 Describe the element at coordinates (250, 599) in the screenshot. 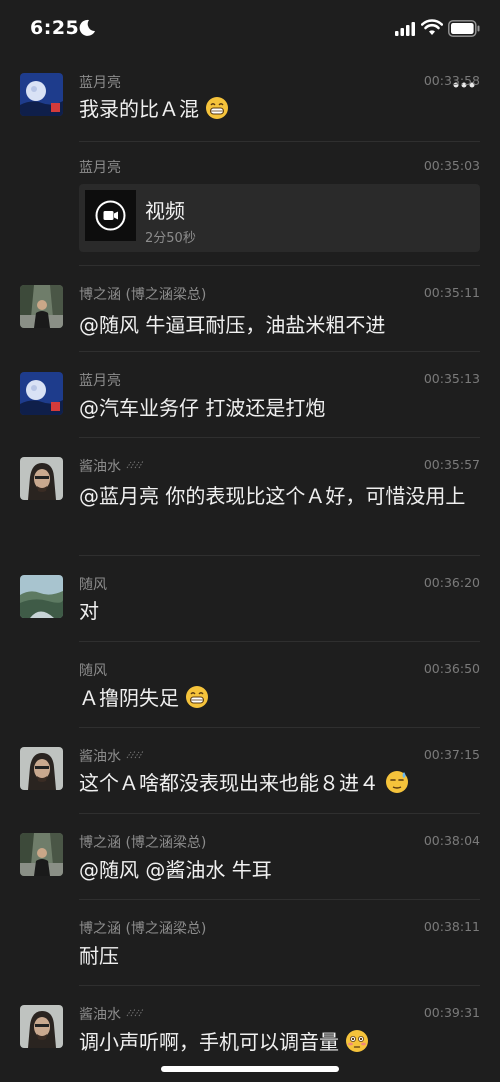

I see `message-item: 随风 00:36:20 对` at that location.